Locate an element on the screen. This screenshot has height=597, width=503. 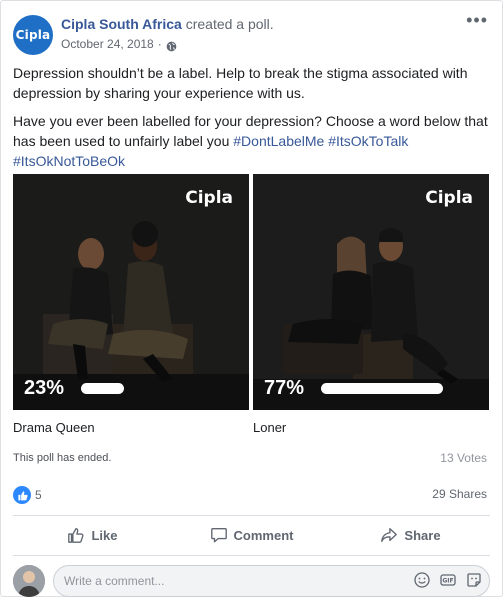
share-button: Share is located at coordinates (410, 535).